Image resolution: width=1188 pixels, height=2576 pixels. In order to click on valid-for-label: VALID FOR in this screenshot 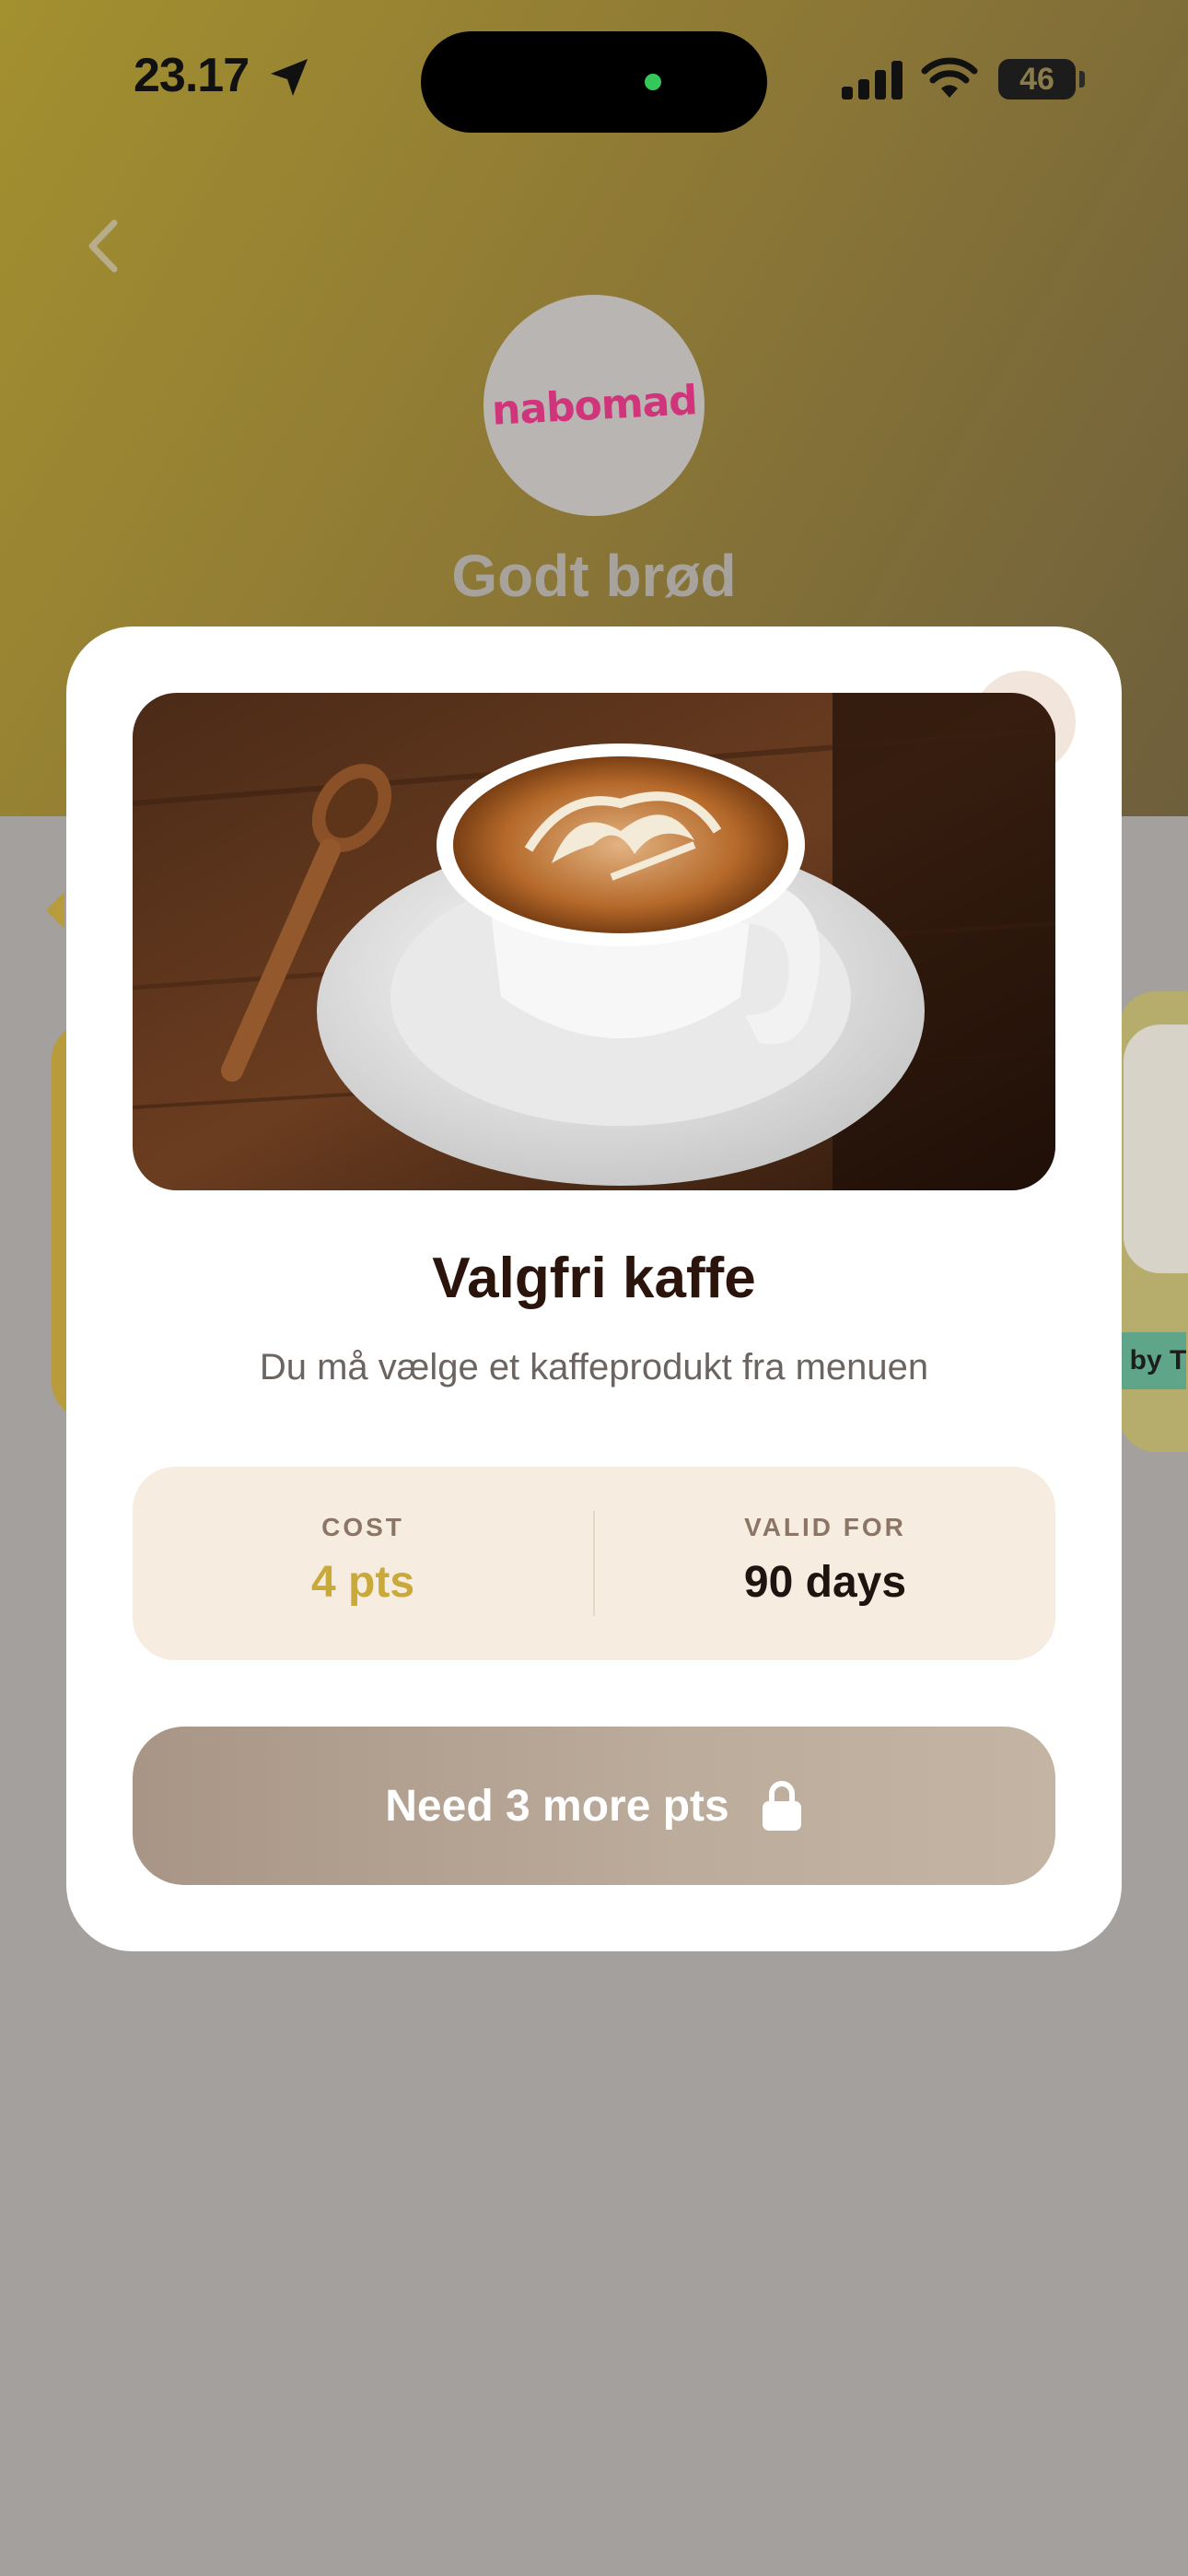, I will do `click(825, 1527)`.